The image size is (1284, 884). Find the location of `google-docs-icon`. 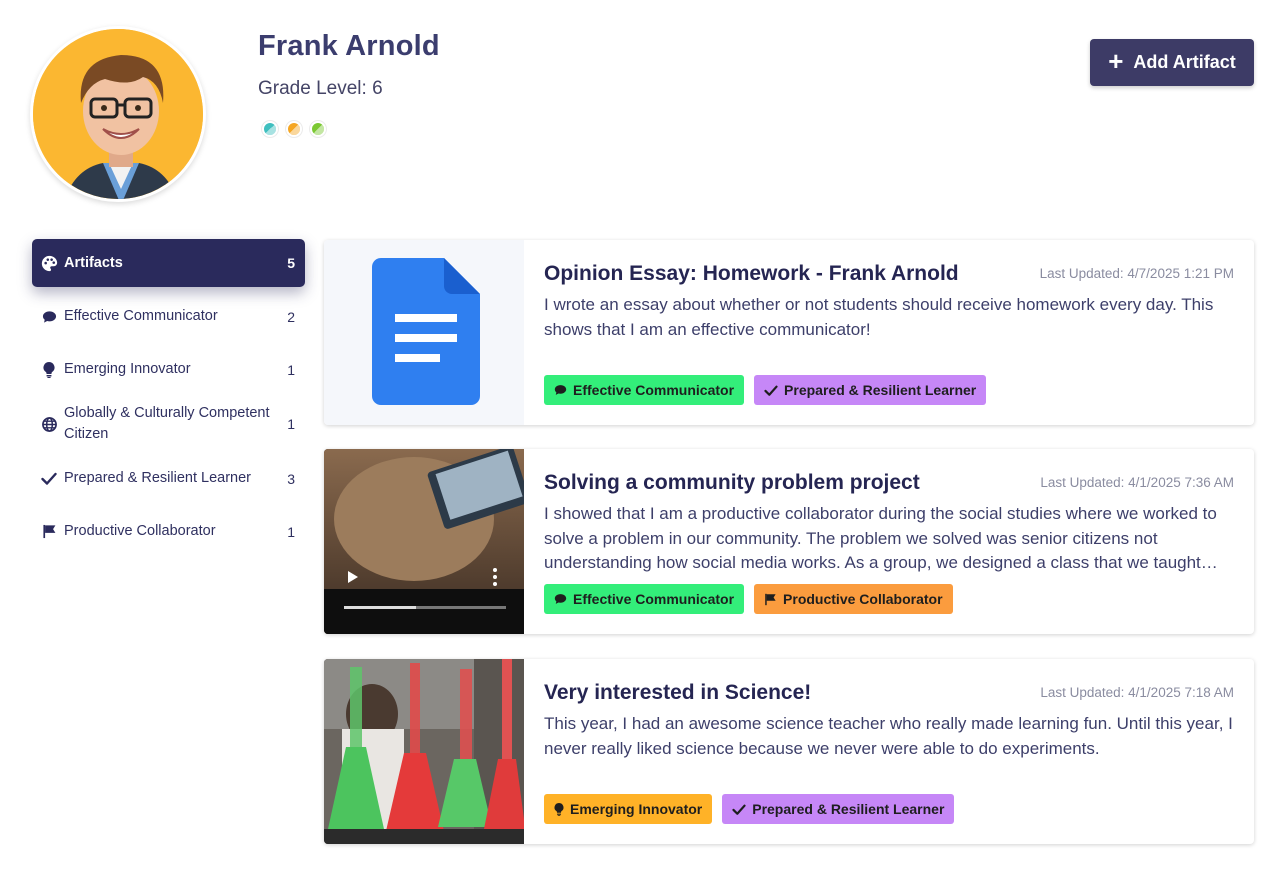

google-docs-icon is located at coordinates (425, 331).